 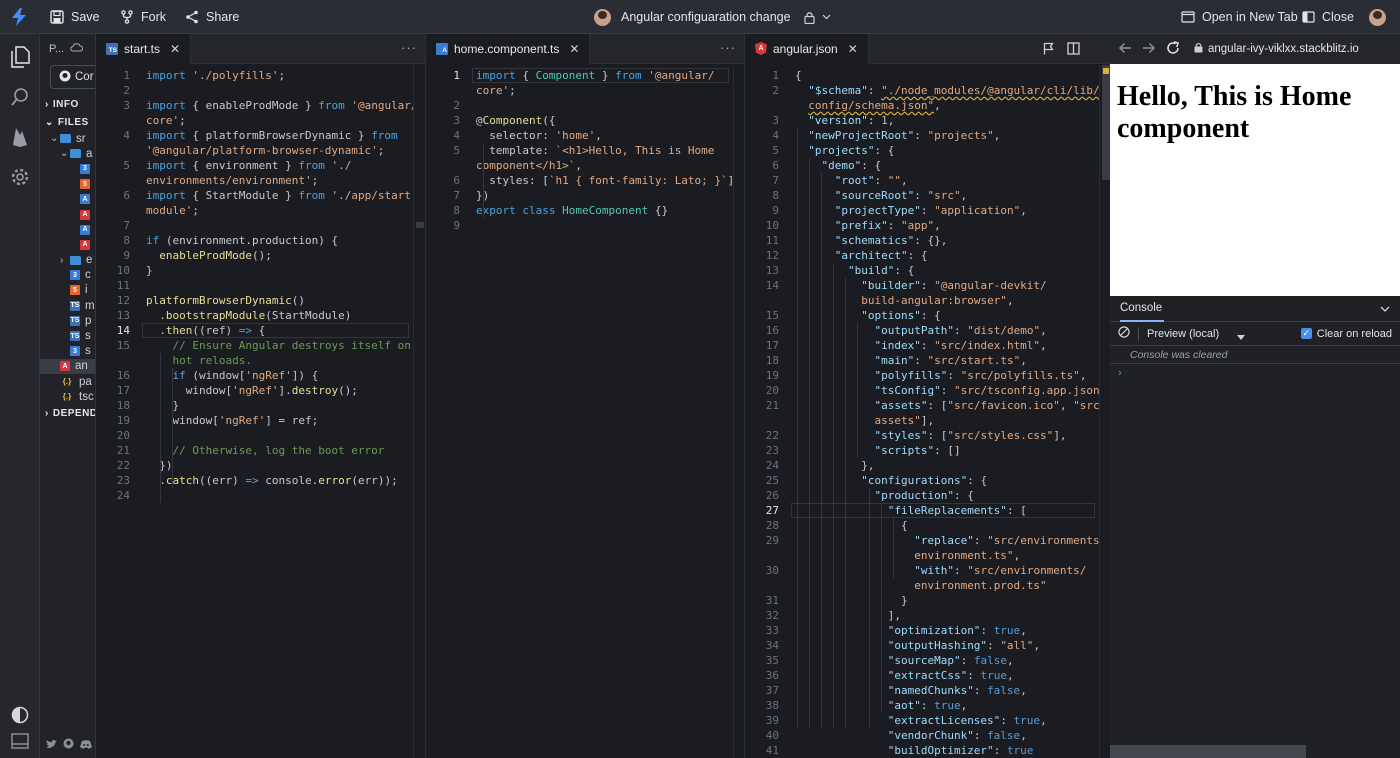 I want to click on angular-component-icon: A, so click(x=85, y=199).